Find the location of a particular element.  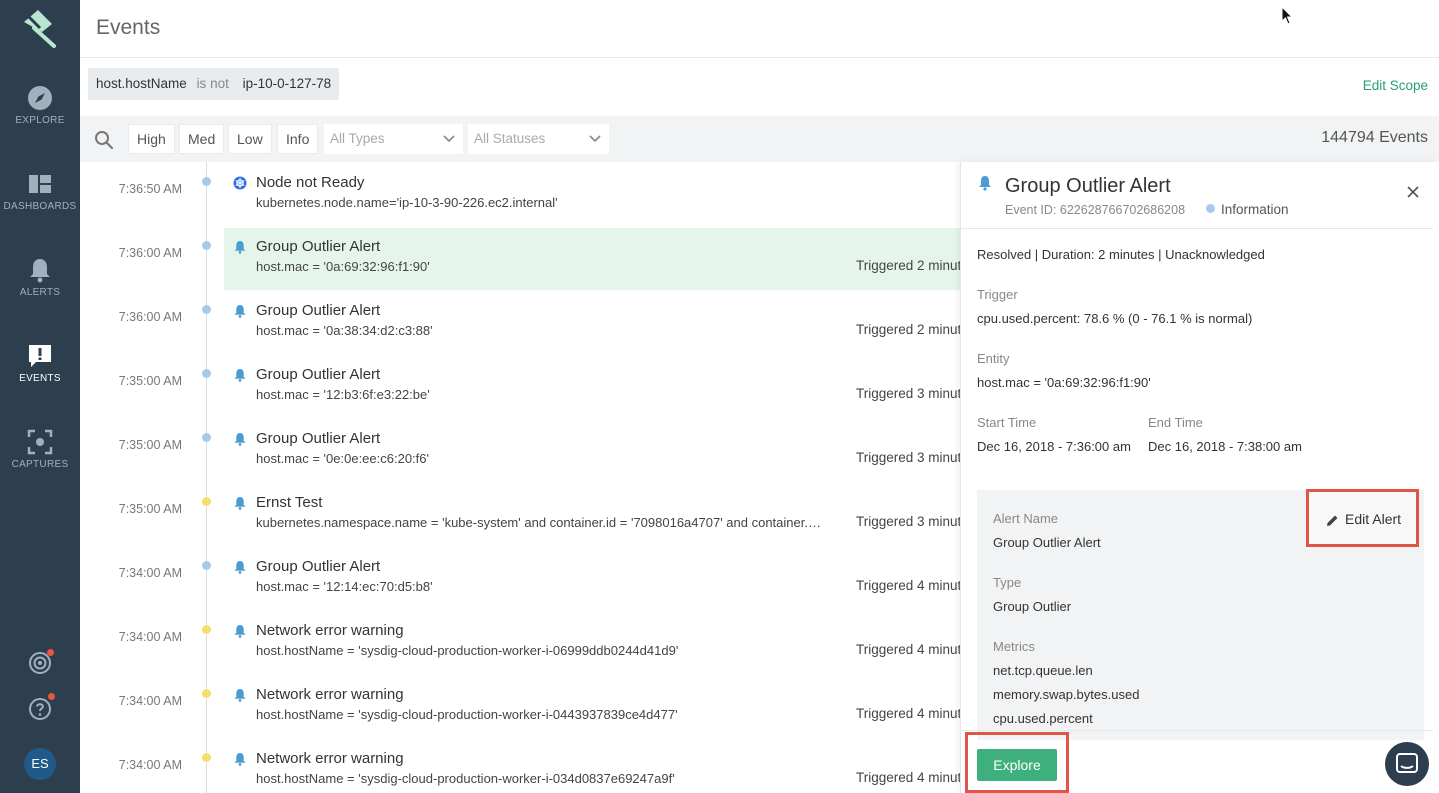

explore-highlight: Explore is located at coordinates (1017, 762).